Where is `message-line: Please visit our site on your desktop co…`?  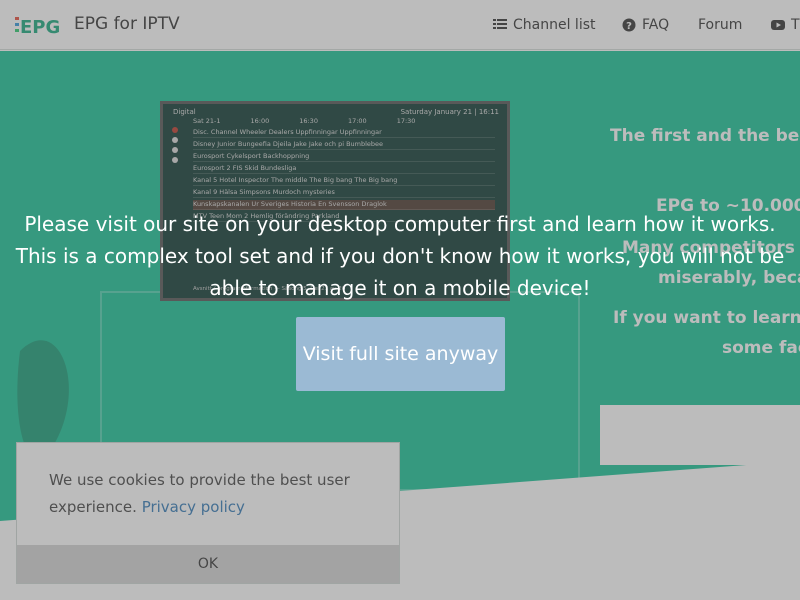 message-line: Please visit our site on your desktop co… is located at coordinates (400, 224).